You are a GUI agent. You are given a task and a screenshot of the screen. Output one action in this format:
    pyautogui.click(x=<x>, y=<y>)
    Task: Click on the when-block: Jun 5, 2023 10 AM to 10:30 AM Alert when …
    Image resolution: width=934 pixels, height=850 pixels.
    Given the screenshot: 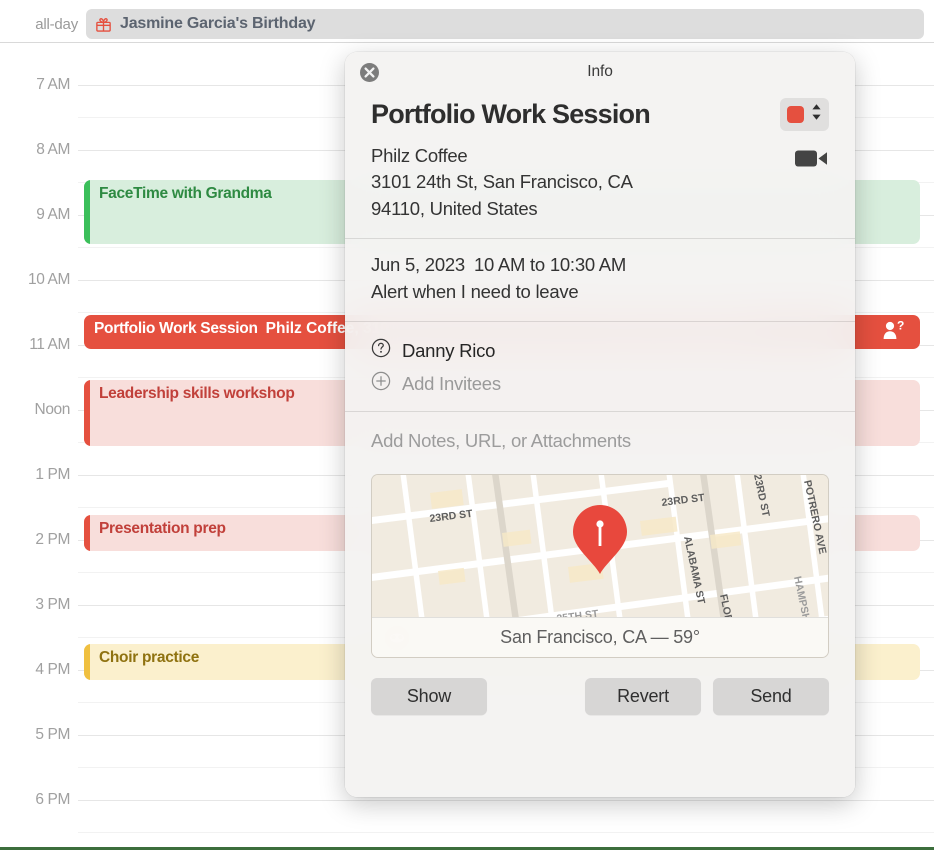 What is the action you would take?
    pyautogui.click(x=600, y=280)
    